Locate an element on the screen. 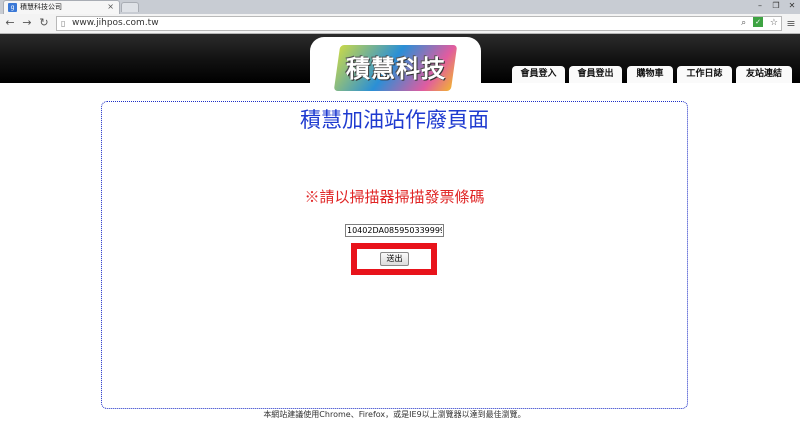 The image size is (800, 421). site-favicon-icon: g is located at coordinates (12, 7).